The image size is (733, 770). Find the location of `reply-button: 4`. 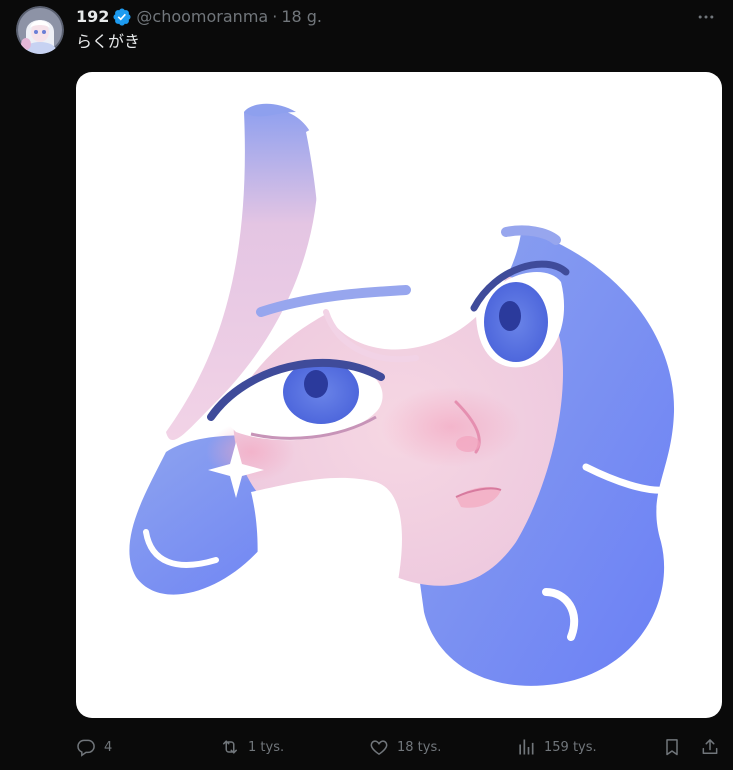

reply-button: 4 is located at coordinates (94, 747).